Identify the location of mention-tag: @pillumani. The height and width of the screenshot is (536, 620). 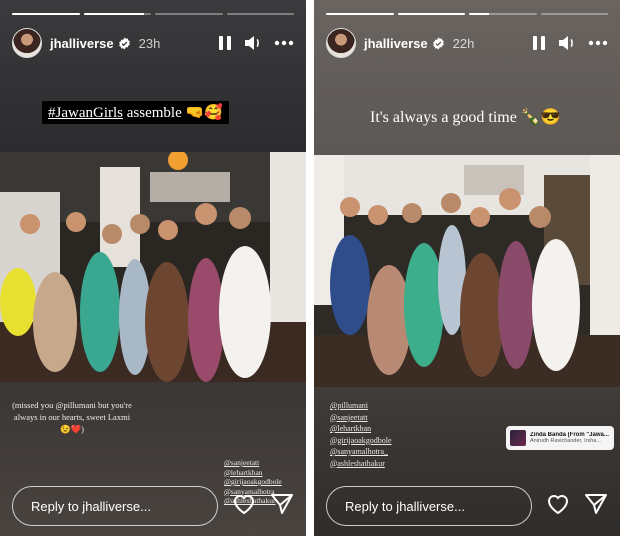
(361, 406).